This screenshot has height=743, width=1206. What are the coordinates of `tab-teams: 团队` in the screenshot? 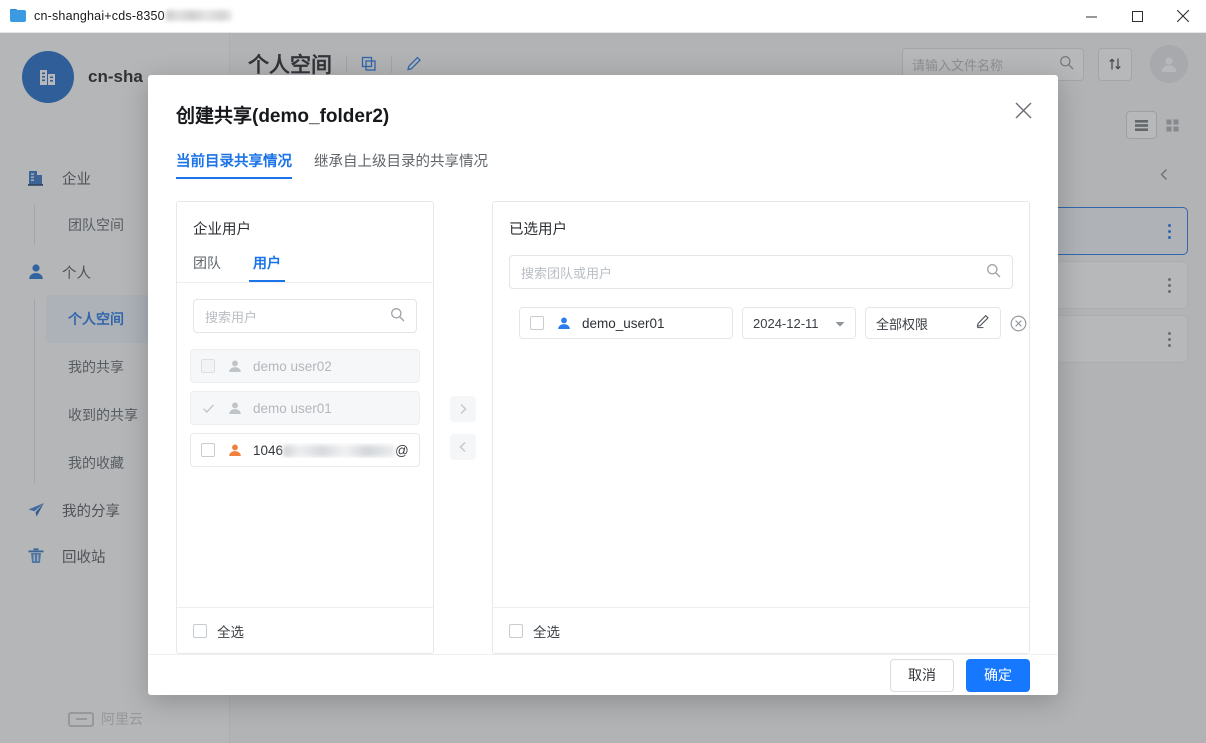 It's located at (207, 267).